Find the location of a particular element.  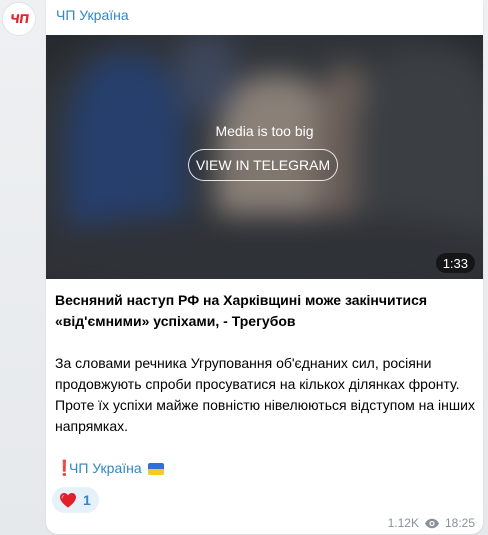

message-time: 18:25 is located at coordinates (459, 523).